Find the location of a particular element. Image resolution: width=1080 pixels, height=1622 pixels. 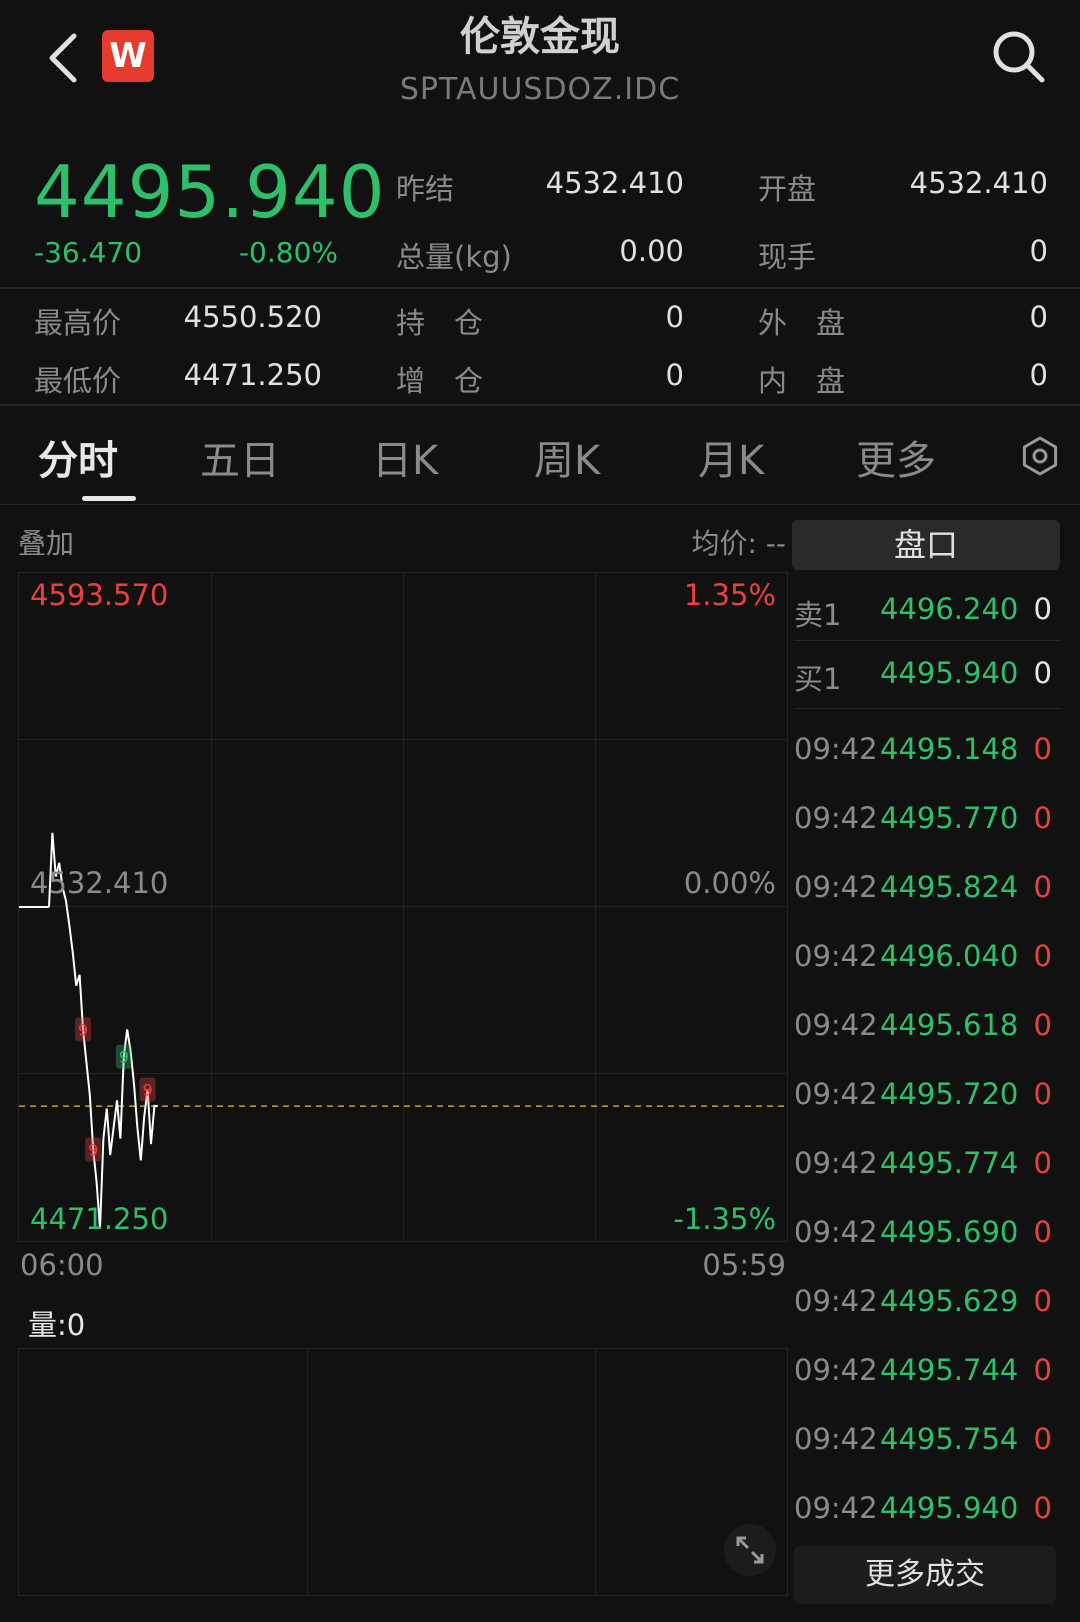

trade-price: 4495.148 is located at coordinates (949, 749).